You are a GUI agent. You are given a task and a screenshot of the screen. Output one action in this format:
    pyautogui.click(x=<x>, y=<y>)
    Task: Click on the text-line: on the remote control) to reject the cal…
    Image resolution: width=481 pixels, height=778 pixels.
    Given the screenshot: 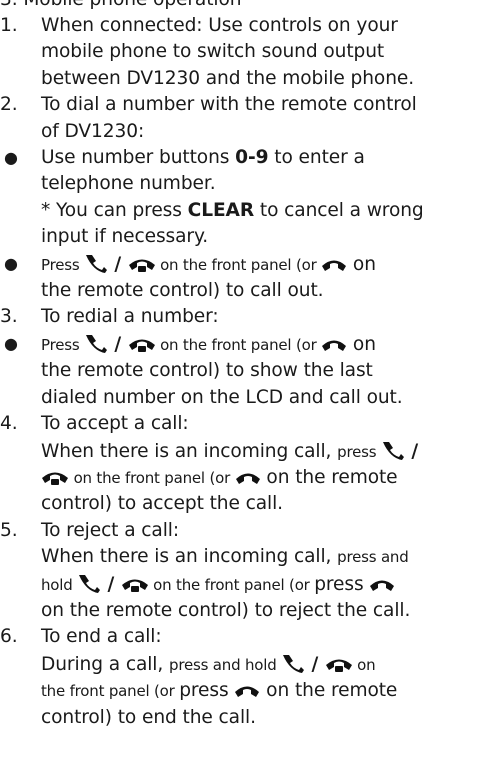 What is the action you would take?
    pyautogui.click(x=261, y=611)
    